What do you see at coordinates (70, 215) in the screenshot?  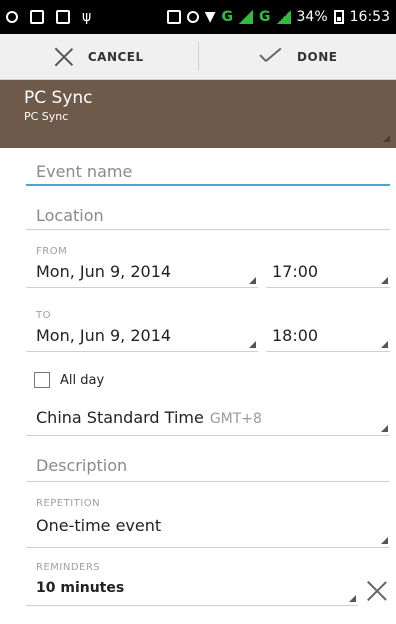 I see `location-placeholder: Location` at bounding box center [70, 215].